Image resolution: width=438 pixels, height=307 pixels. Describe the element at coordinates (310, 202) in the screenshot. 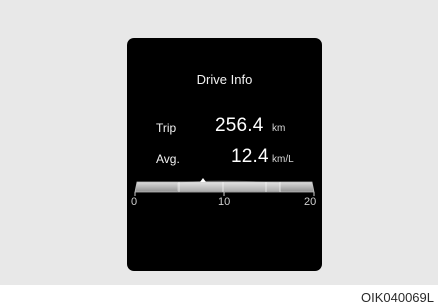

I see `gauge-tick-label-20: 20` at that location.